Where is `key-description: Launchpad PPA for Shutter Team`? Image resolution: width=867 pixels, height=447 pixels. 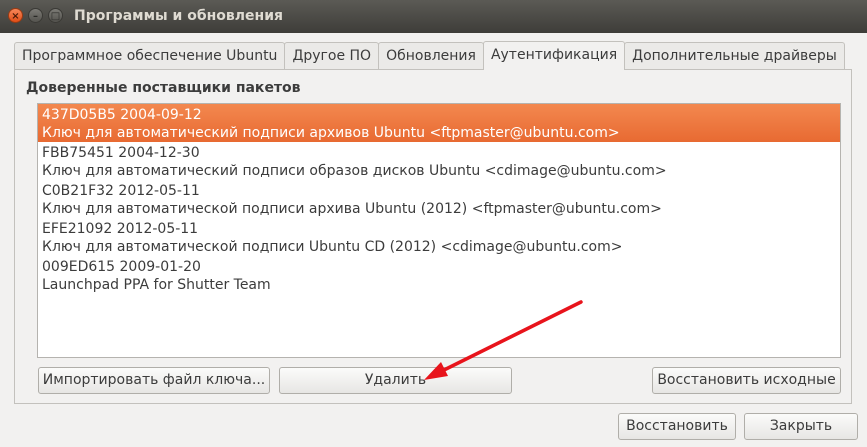 key-description: Launchpad PPA for Shutter Team is located at coordinates (156, 285).